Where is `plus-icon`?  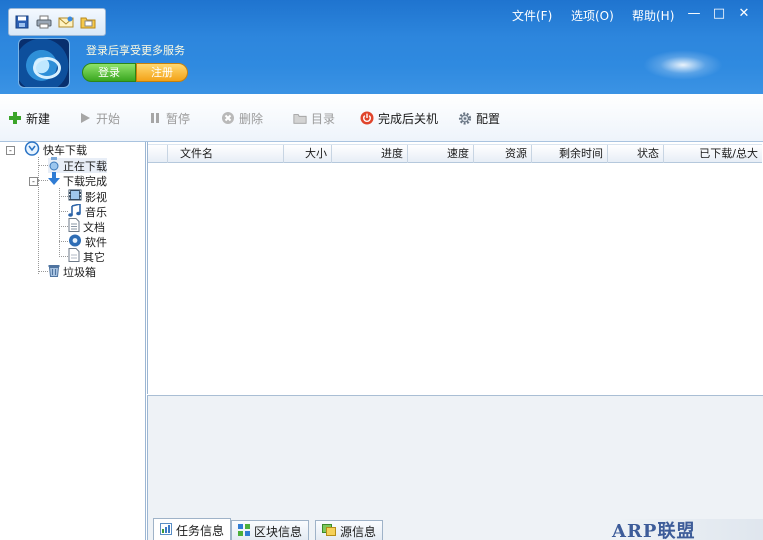
plus-icon is located at coordinates (15, 118).